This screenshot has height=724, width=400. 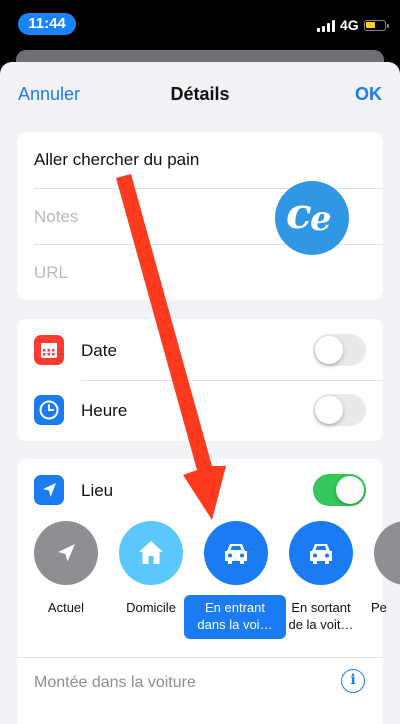 What do you see at coordinates (47, 24) in the screenshot?
I see `status-time: 11:44` at bounding box center [47, 24].